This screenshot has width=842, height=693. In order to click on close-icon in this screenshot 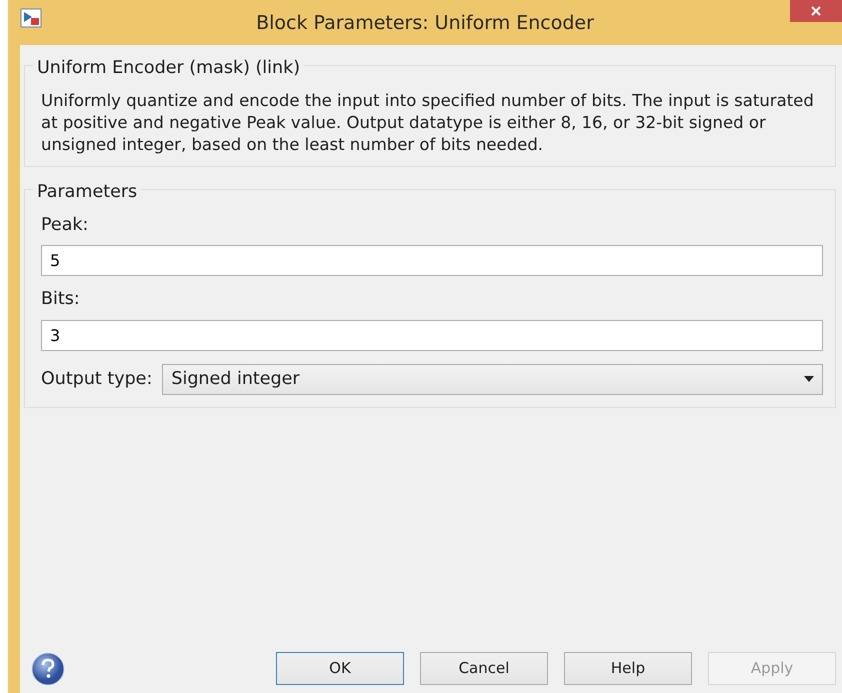, I will do `click(816, 11)`.